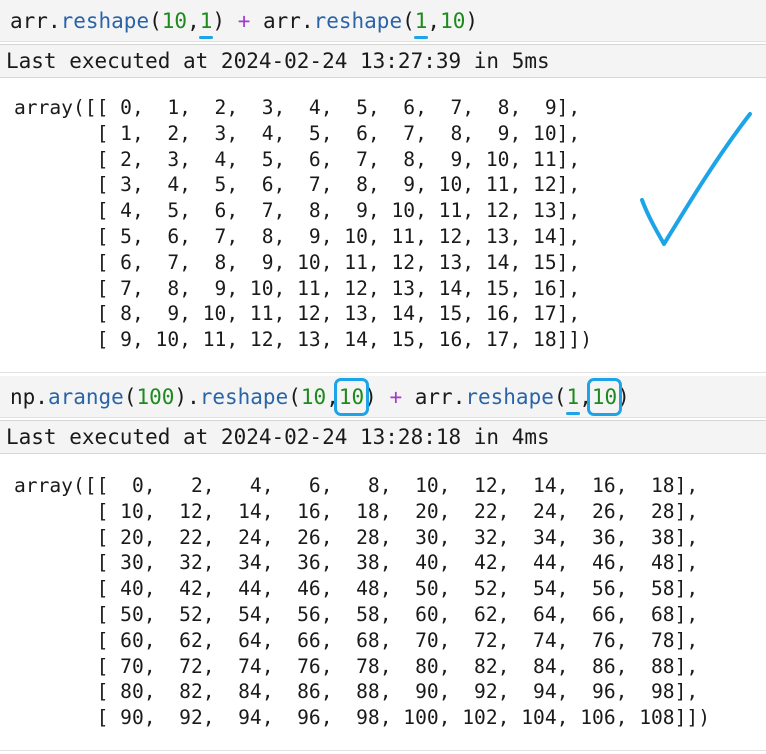 The width and height of the screenshot is (766, 754). I want to click on checkmark-icon, so click(696, 179).